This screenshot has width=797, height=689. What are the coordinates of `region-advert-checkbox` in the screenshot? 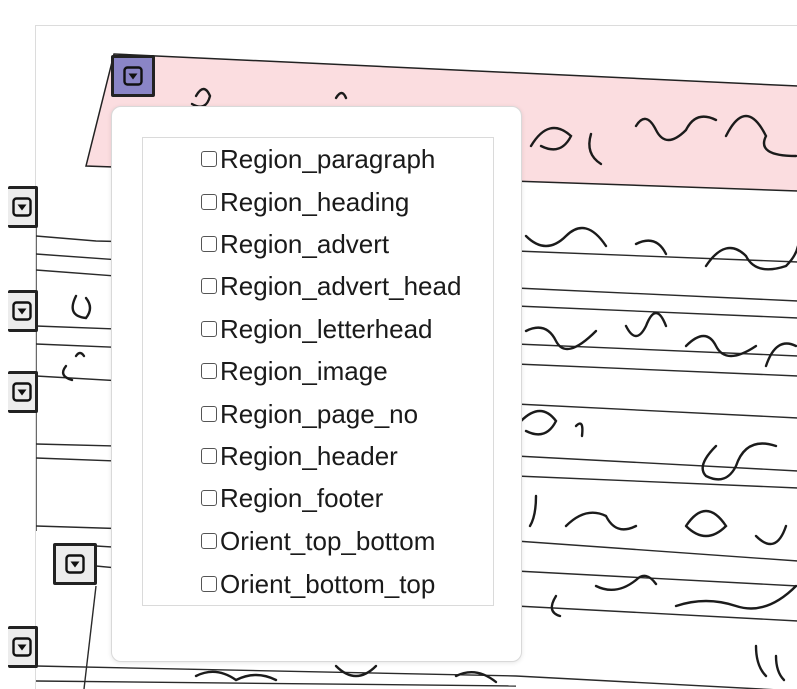 It's located at (209, 244).